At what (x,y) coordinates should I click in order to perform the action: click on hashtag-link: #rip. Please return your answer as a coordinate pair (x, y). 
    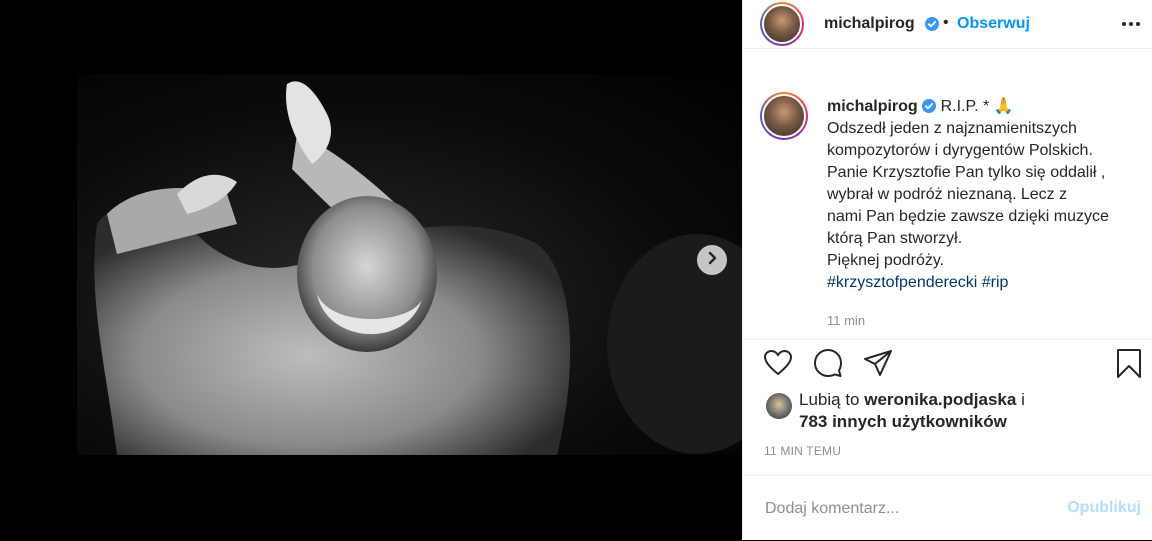
    Looking at the image, I should click on (995, 282).